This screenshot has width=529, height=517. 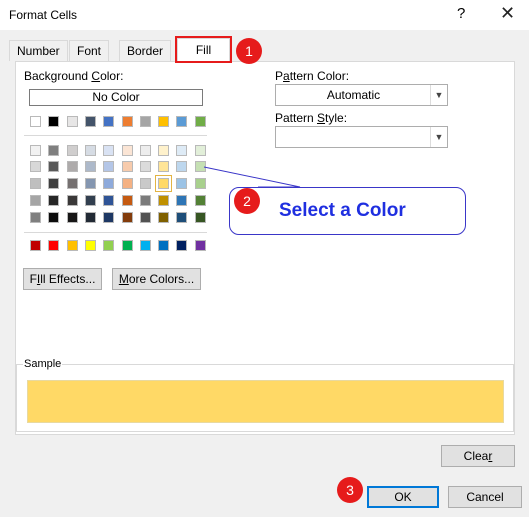 I want to click on tab-border: Border, so click(x=145, y=50).